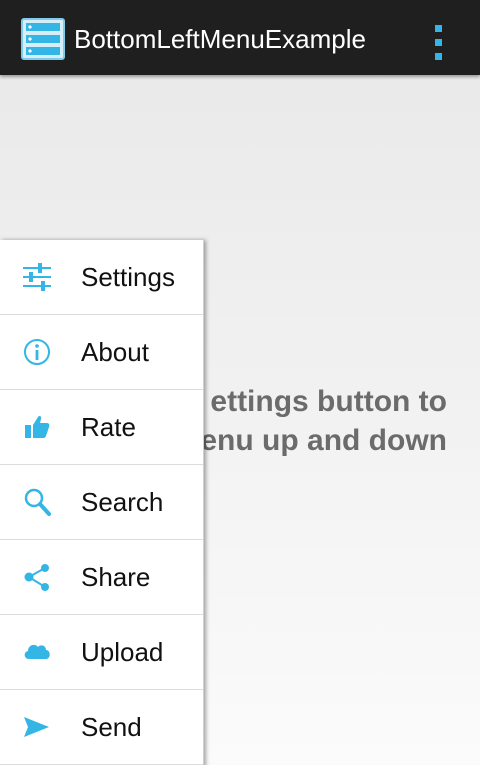  I want to click on app-list-icon, so click(43, 39).